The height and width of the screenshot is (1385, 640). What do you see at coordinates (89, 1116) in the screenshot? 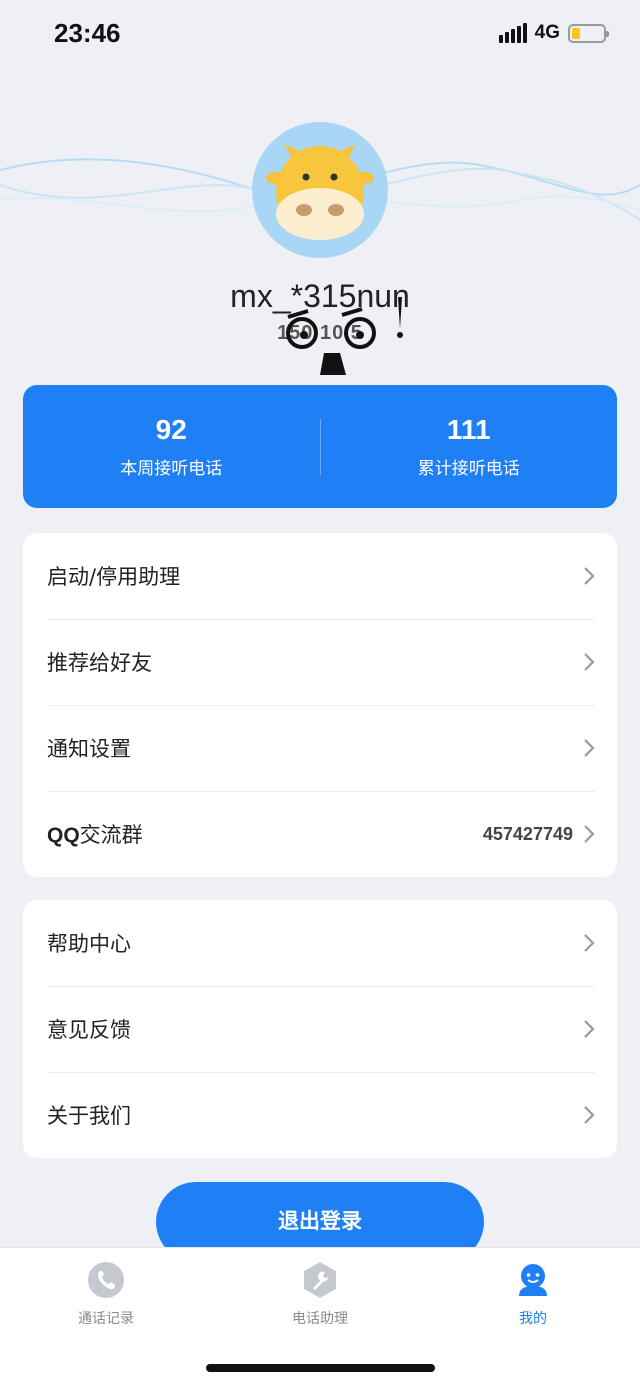
I see `menu-item-label: 关于我们` at bounding box center [89, 1116].